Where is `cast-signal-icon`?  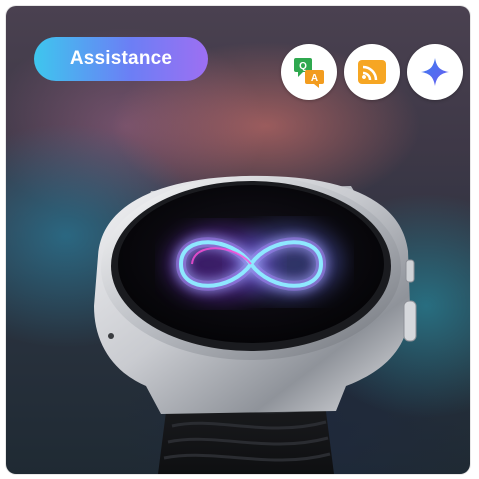
cast-signal-icon is located at coordinates (372, 72).